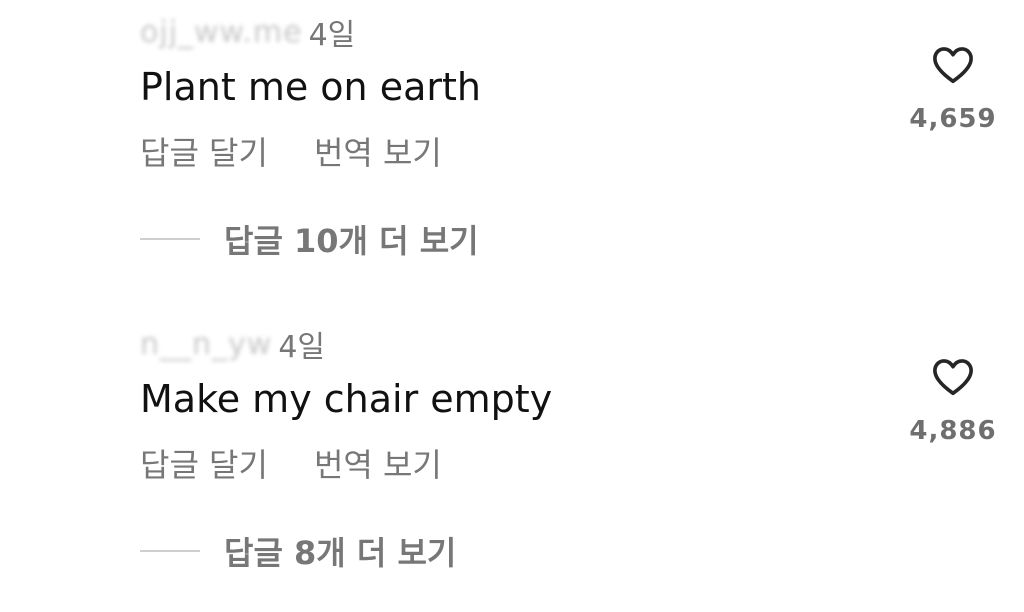 Image resolution: width=1024 pixels, height=612 pixels. I want to click on comment-header: ojj_ww.me 4일, so click(247, 32).